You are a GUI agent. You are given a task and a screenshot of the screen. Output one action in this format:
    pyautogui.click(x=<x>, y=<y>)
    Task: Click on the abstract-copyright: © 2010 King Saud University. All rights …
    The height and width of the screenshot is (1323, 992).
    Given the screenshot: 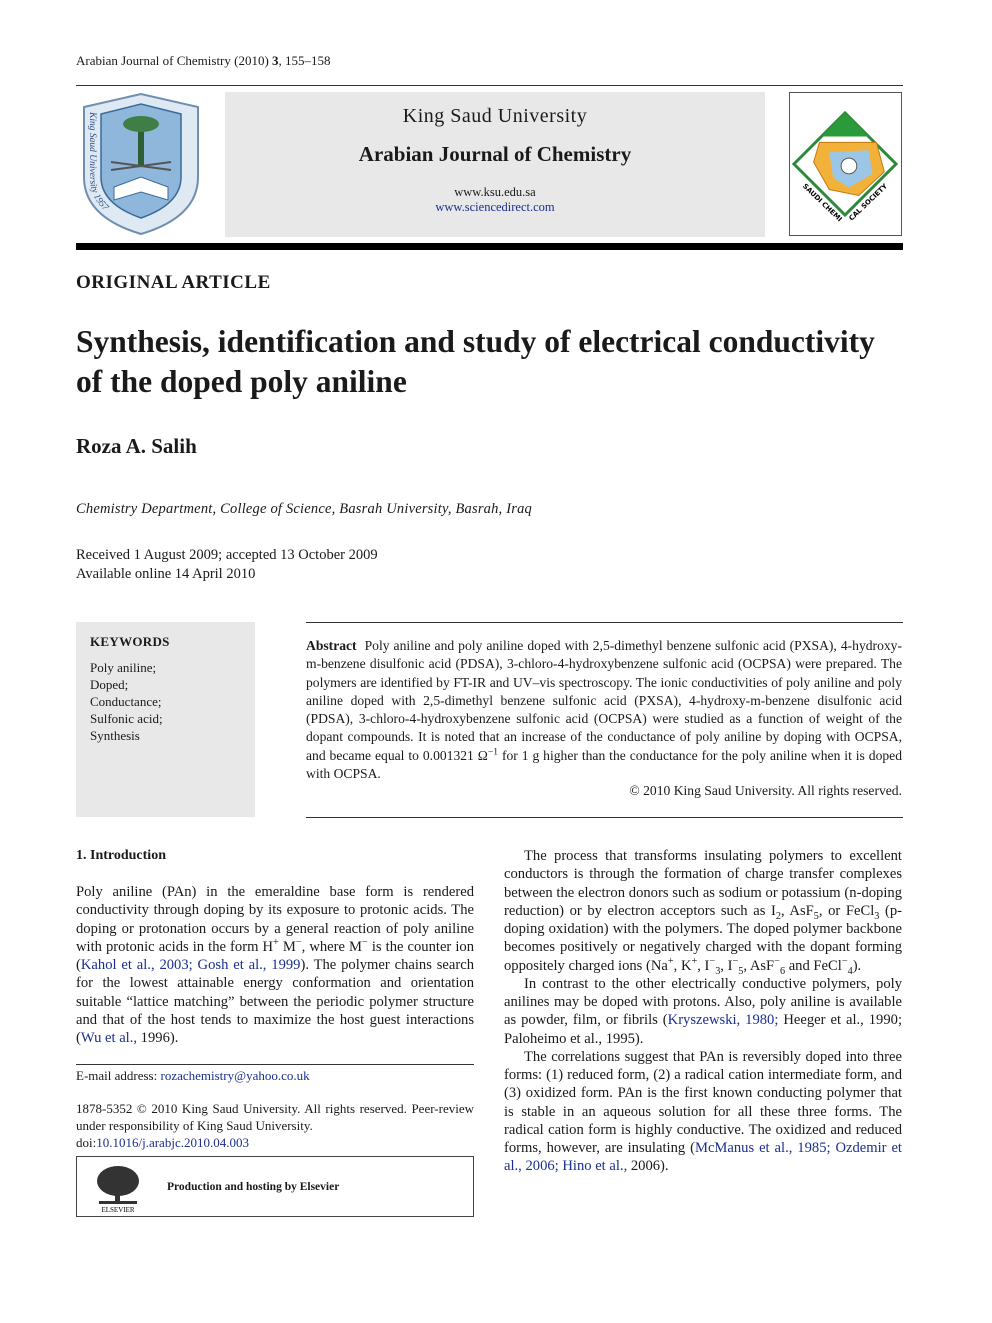 What is the action you would take?
    pyautogui.click(x=765, y=790)
    